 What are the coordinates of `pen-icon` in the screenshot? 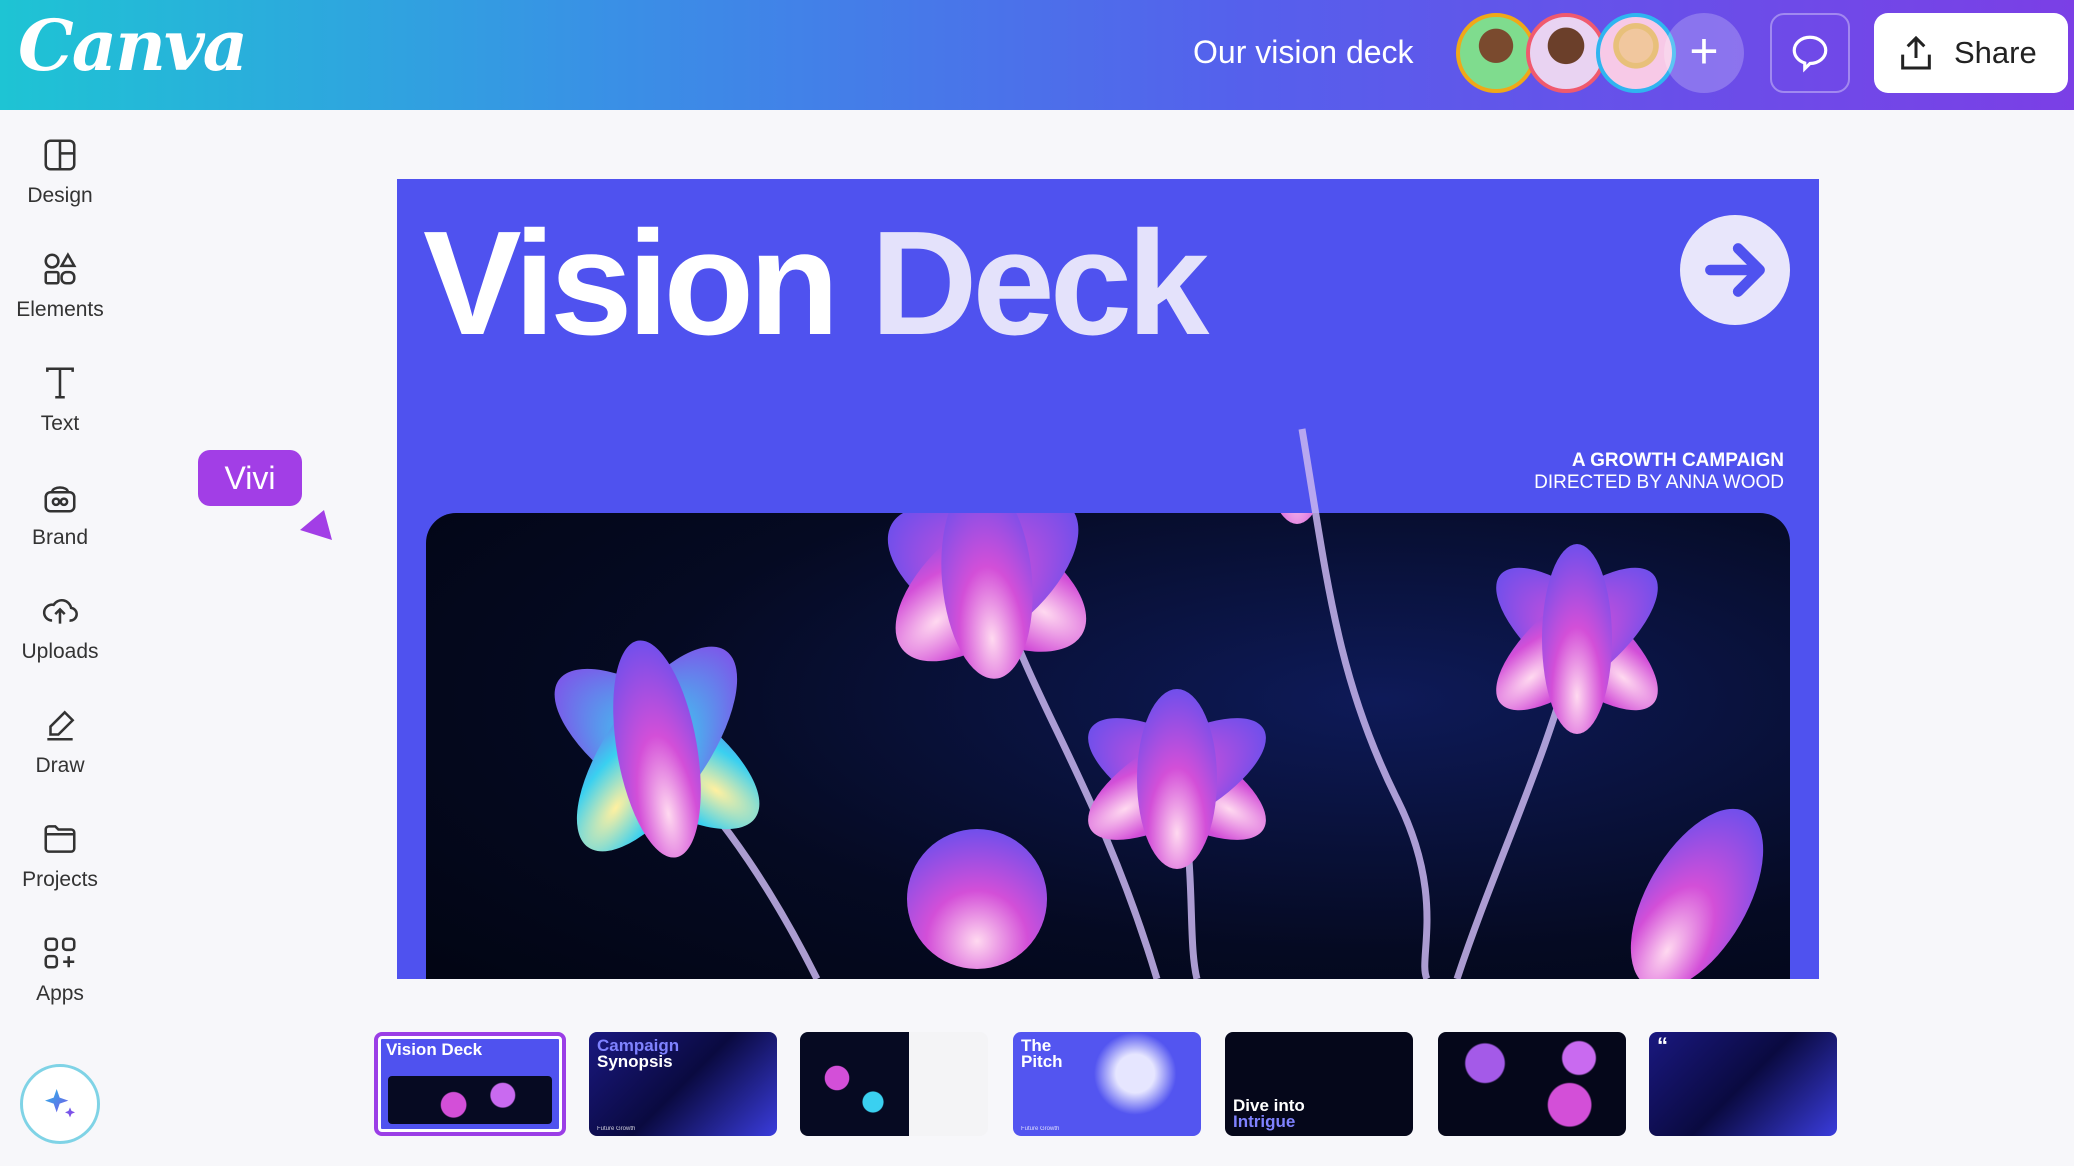 It's located at (61, 725).